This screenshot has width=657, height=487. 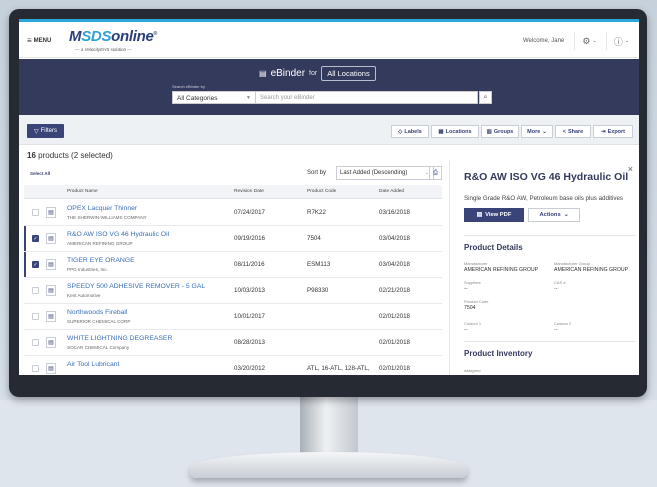 I want to click on product-name-link: Air Tool Lubricant, so click(x=93, y=364).